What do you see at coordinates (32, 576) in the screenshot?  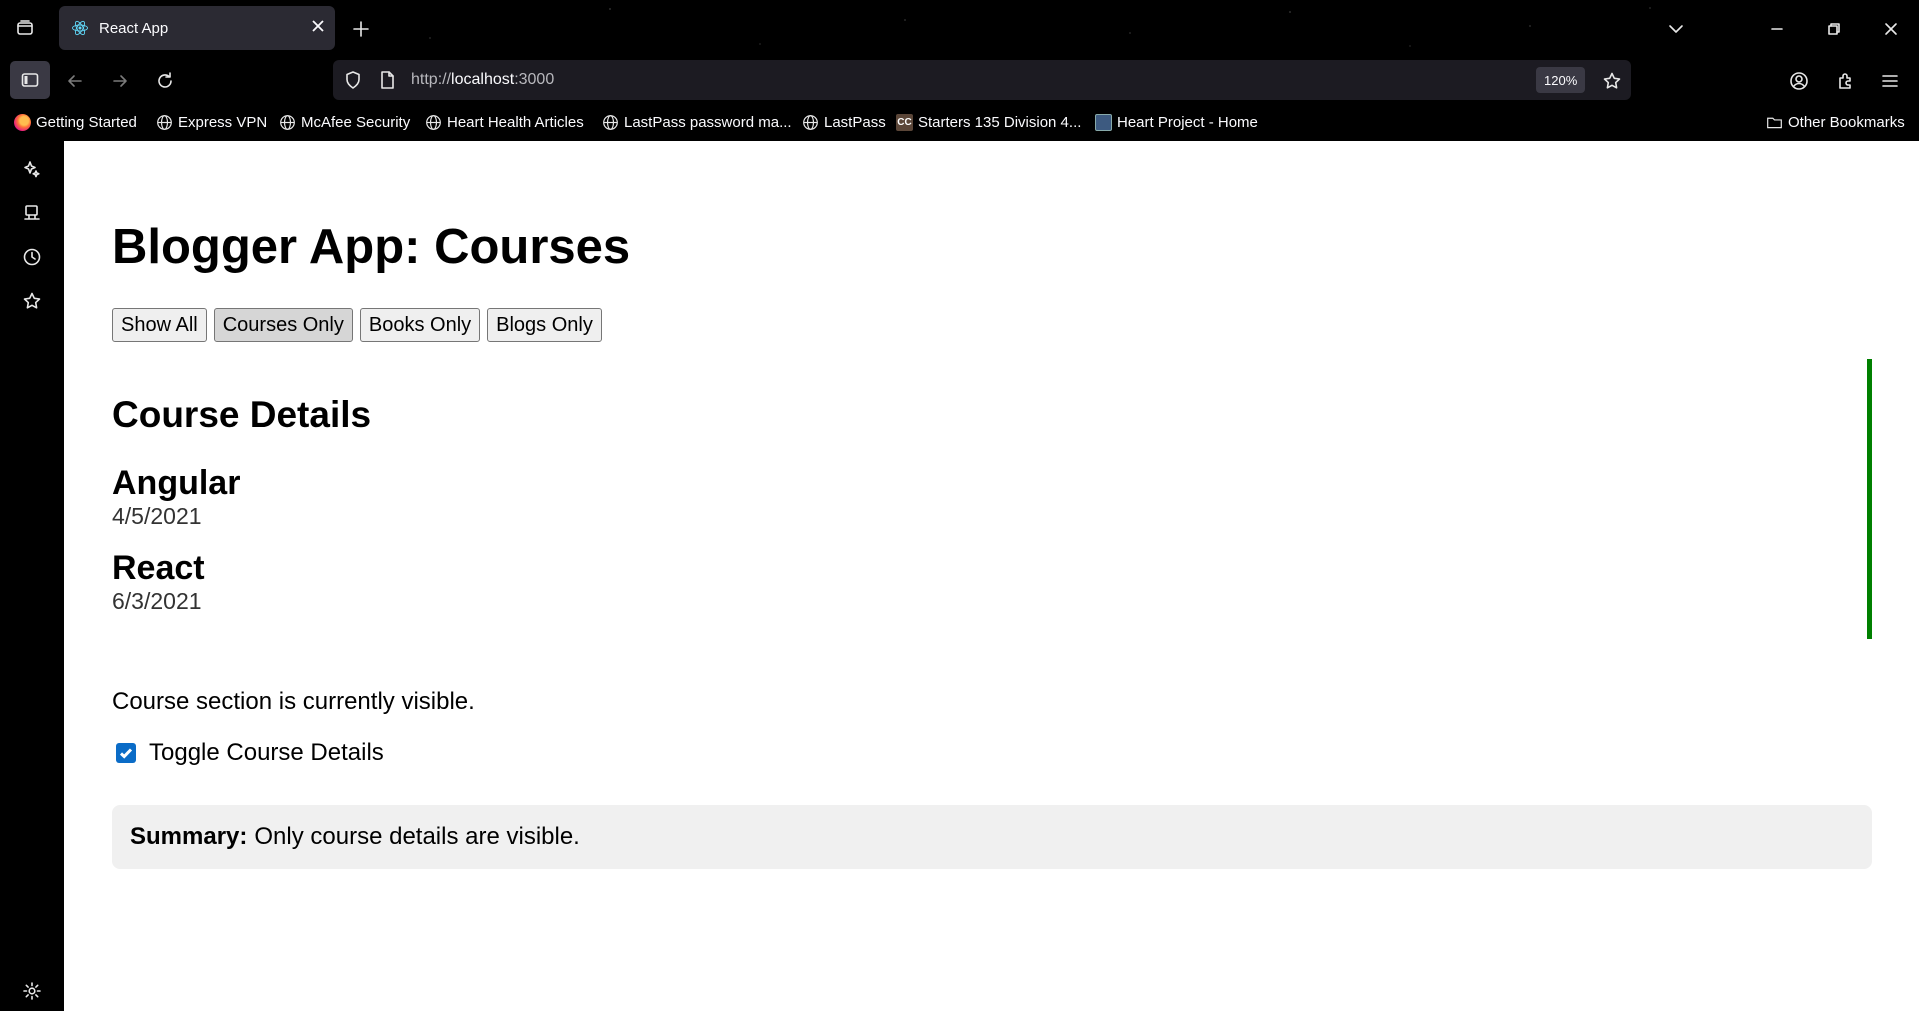 I see `browser-sidebar` at bounding box center [32, 576].